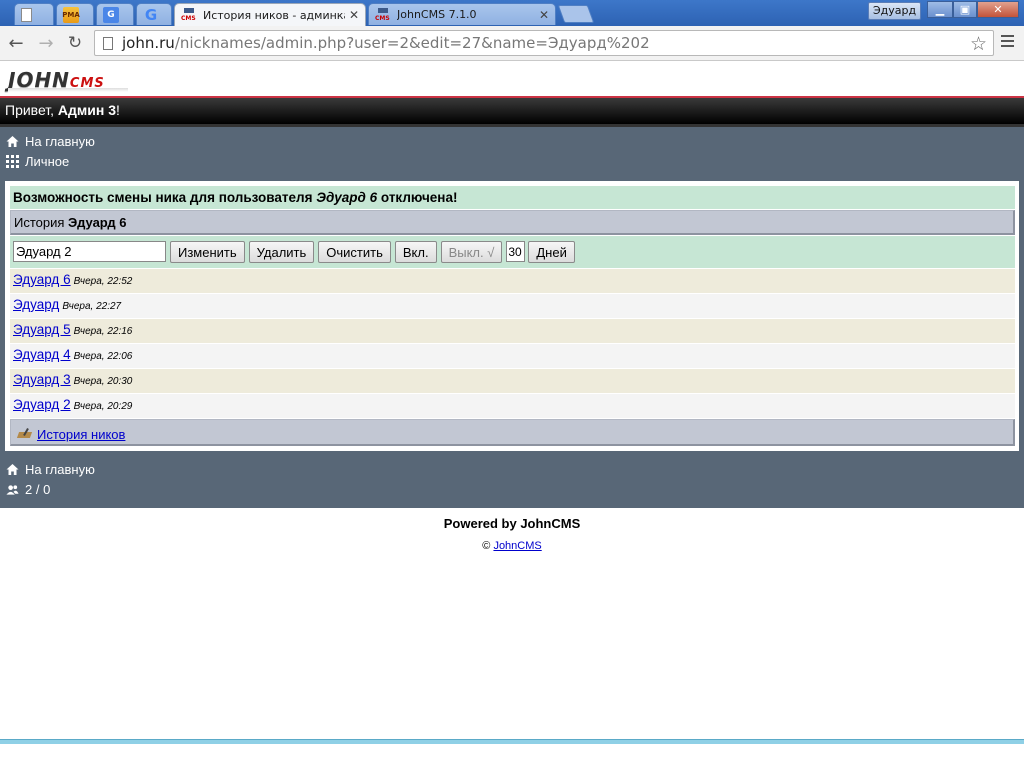  I want to click on logo-reflection, so click(68, 90).